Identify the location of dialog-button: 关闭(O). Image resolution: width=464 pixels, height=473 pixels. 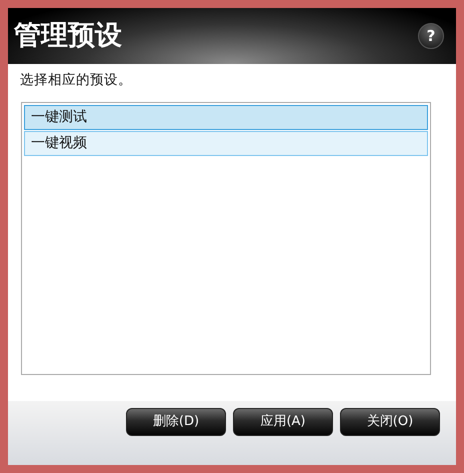
(390, 422).